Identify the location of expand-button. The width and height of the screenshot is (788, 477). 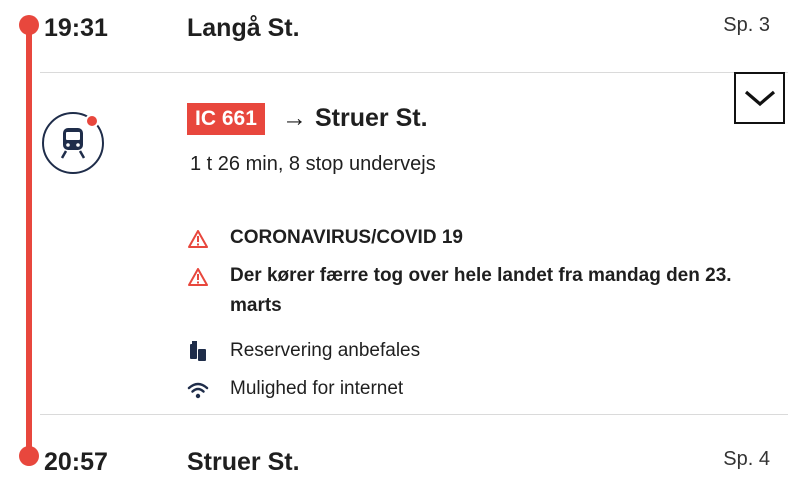
(759, 98).